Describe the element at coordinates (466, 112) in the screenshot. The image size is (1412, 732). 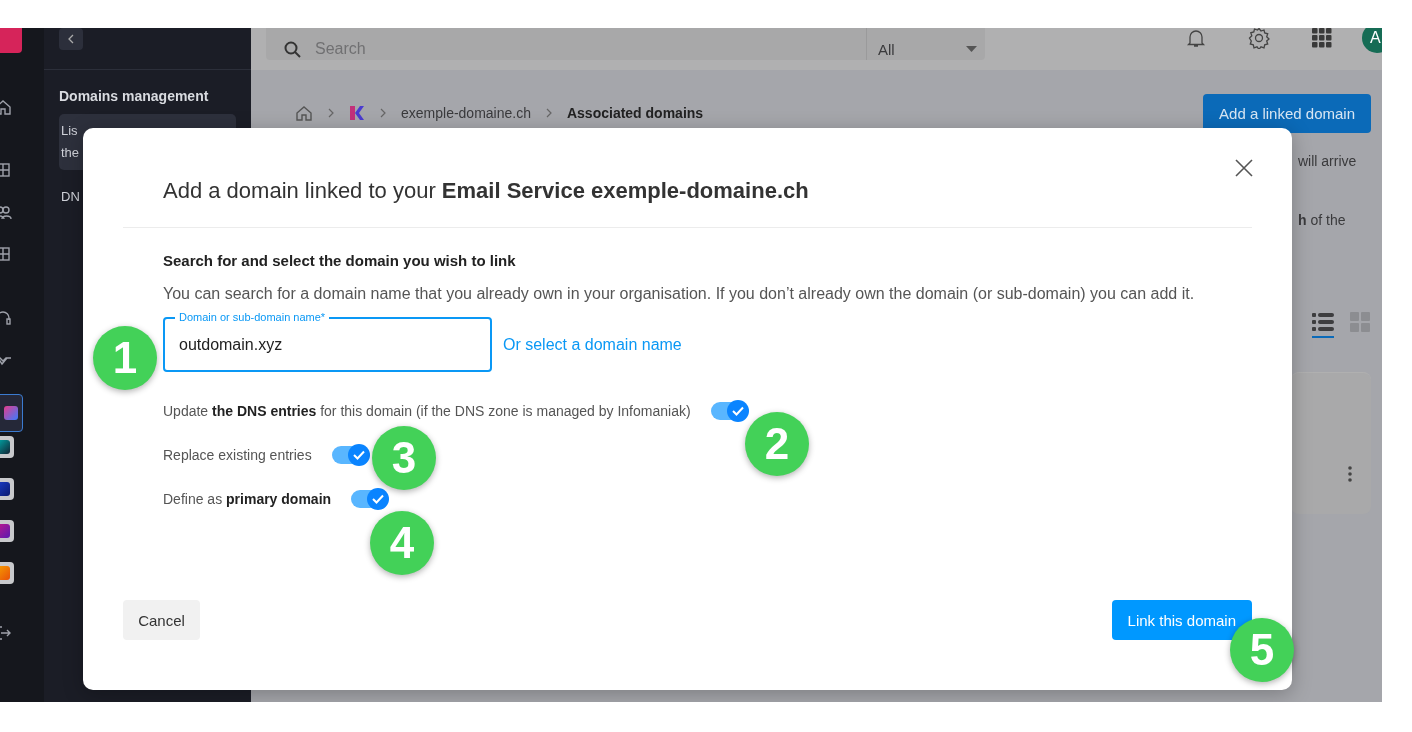
I see `breadcrumb-link: exemple-domaine.ch` at that location.